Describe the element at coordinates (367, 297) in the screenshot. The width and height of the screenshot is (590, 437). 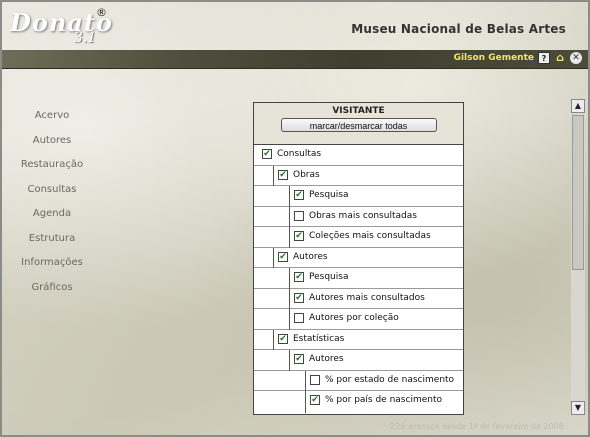
I see `permission-label: Autores mais consultados` at that location.